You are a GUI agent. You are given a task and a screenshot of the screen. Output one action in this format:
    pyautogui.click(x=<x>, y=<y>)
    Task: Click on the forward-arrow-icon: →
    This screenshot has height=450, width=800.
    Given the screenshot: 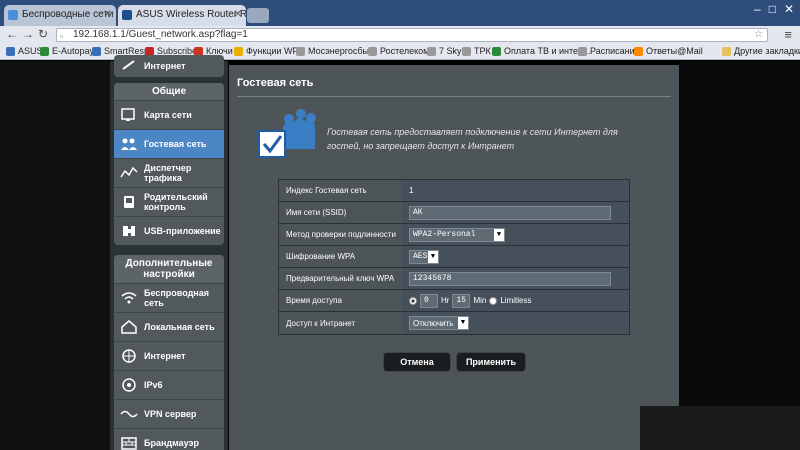 What is the action you would take?
    pyautogui.click(x=28, y=34)
    